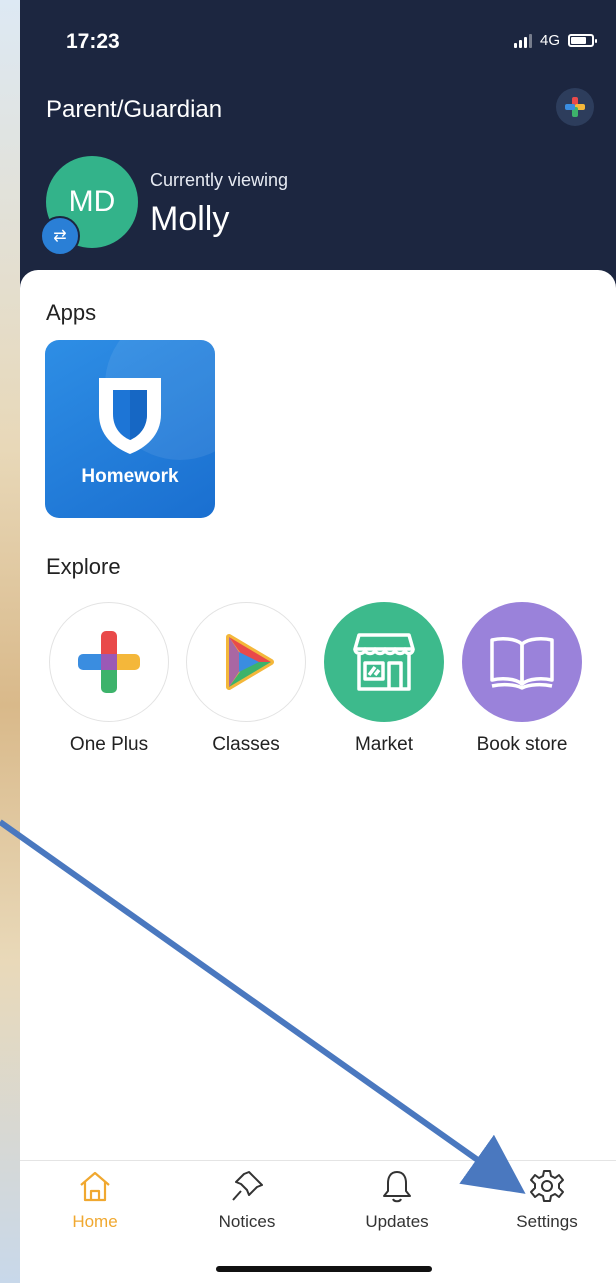 The height and width of the screenshot is (1283, 616). What do you see at coordinates (247, 1221) in the screenshot?
I see `tab-label: Notices` at bounding box center [247, 1221].